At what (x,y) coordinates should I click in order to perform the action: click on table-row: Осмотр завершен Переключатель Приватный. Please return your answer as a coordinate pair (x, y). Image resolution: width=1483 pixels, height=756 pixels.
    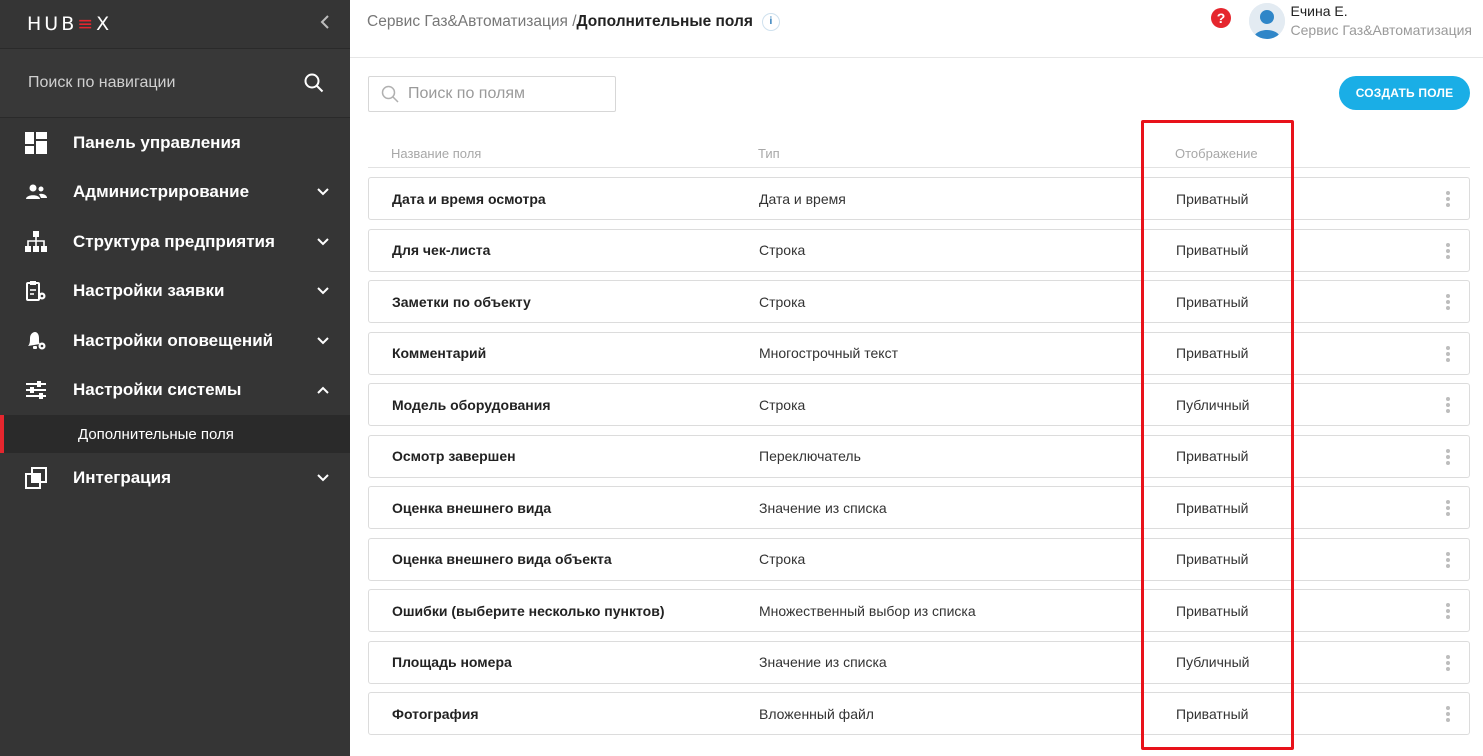
    Looking at the image, I should click on (919, 456).